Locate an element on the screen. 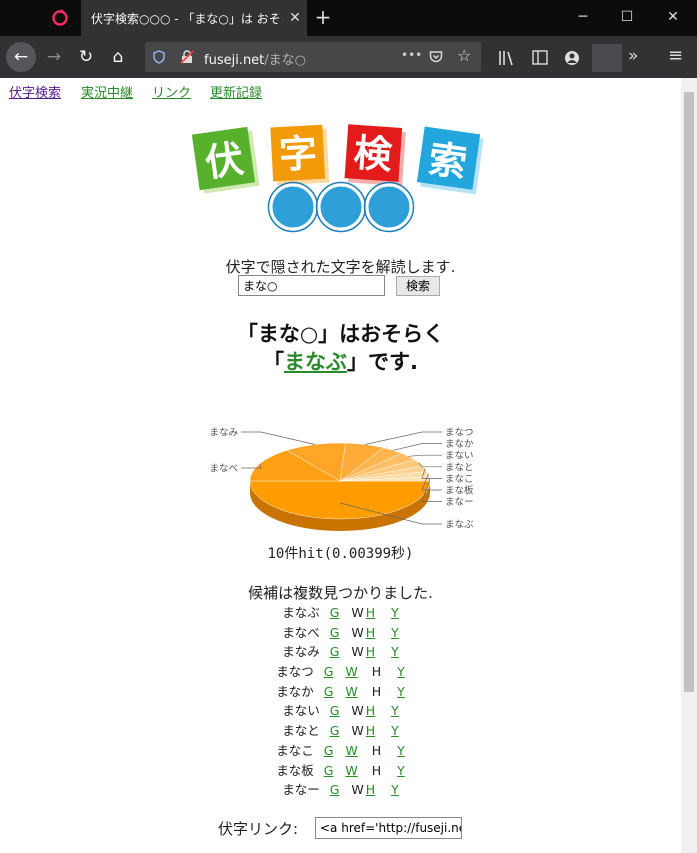  pie-label: まなぶ is located at coordinates (459, 525).